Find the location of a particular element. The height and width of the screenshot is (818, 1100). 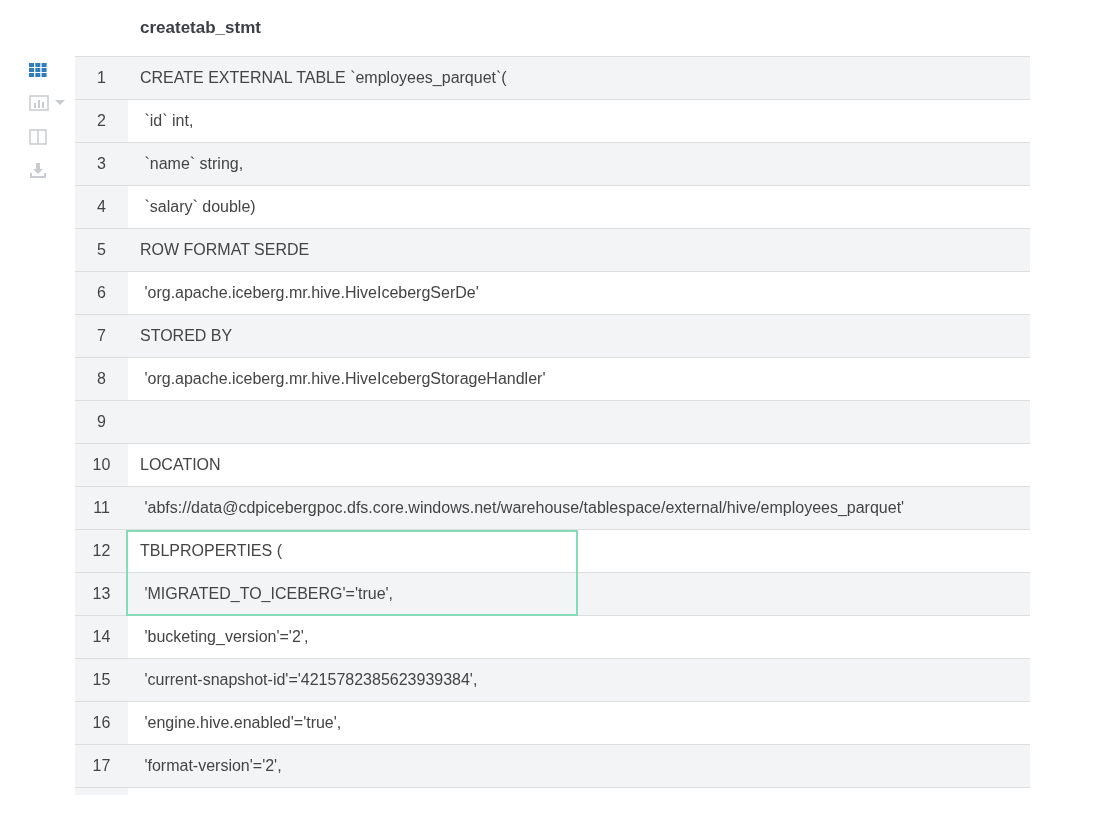

table-cell: LOCATION is located at coordinates (180, 465).